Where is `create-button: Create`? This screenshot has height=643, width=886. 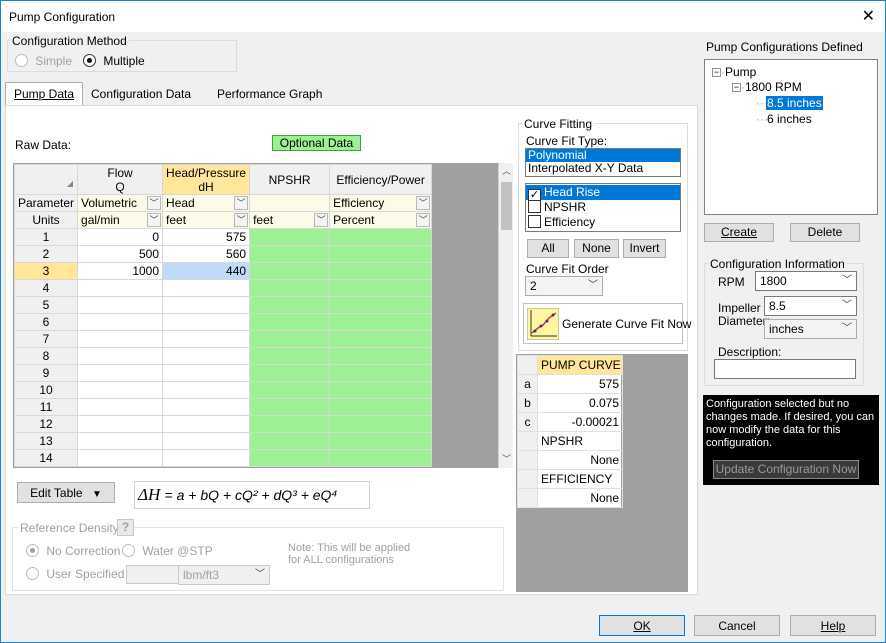 create-button: Create is located at coordinates (739, 232).